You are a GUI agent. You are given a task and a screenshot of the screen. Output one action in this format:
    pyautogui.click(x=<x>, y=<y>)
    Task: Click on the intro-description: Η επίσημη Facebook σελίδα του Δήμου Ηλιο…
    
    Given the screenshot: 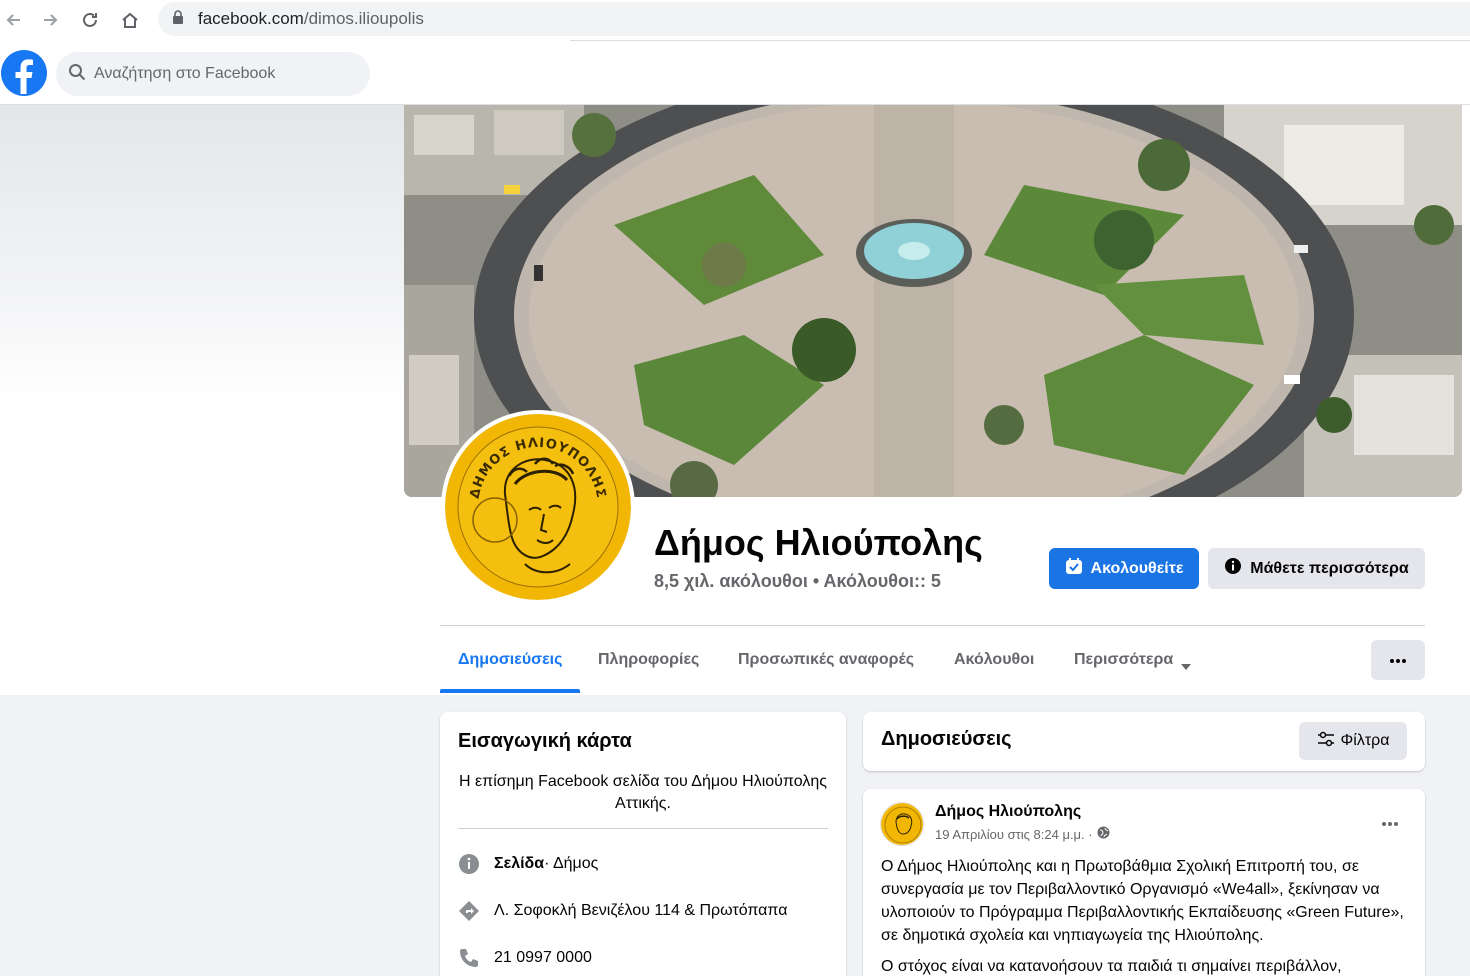 What is the action you would take?
    pyautogui.click(x=643, y=792)
    